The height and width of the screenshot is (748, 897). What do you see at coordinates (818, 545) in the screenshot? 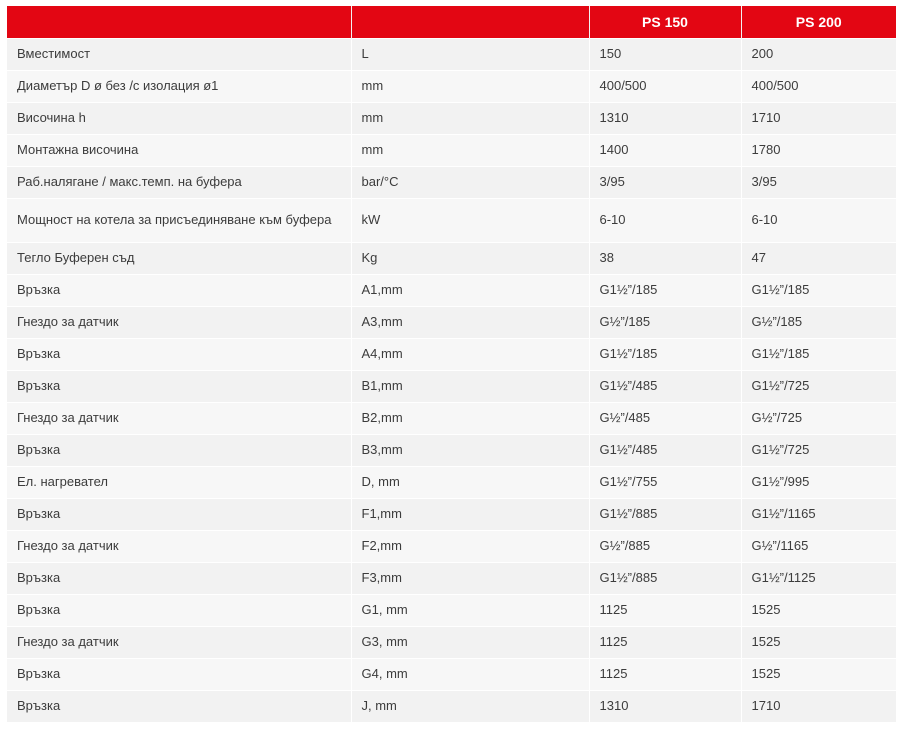
I see `ps200-value-cell: G½”/1165` at bounding box center [818, 545].